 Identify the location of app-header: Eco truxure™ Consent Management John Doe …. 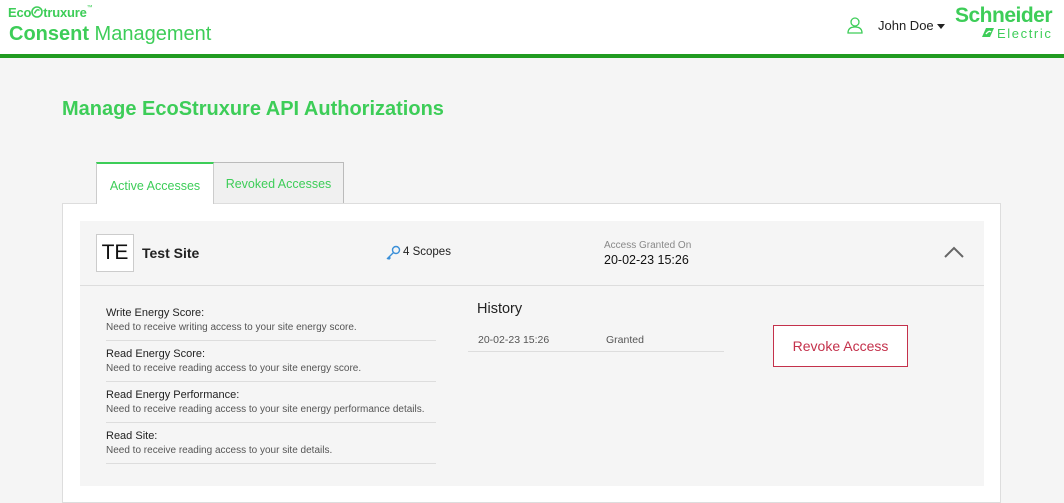
(532, 29).